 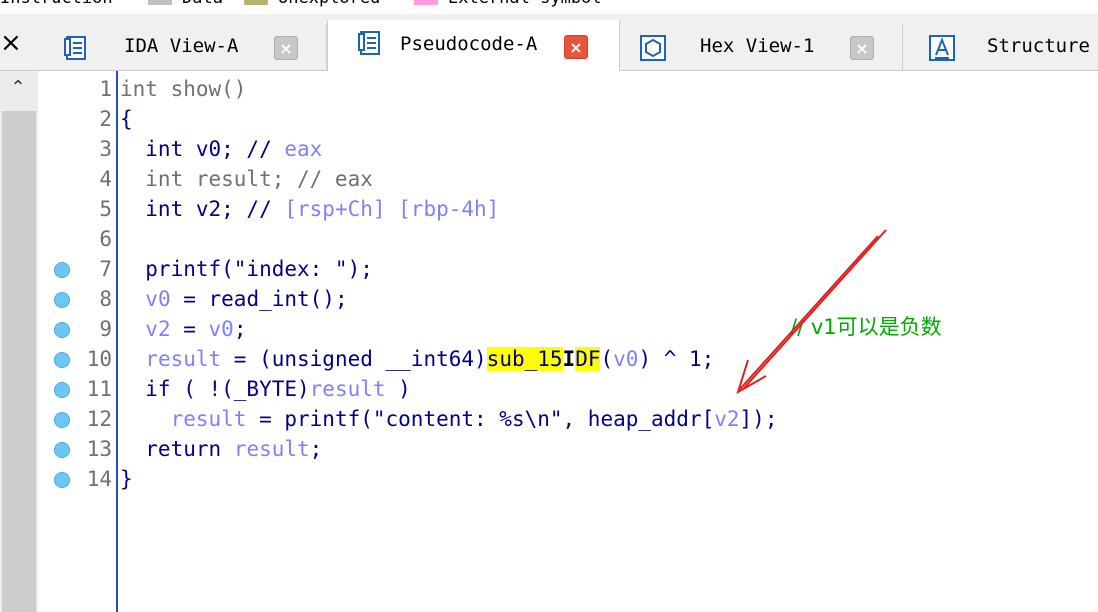 I want to click on line-number: 14, so click(x=99, y=479).